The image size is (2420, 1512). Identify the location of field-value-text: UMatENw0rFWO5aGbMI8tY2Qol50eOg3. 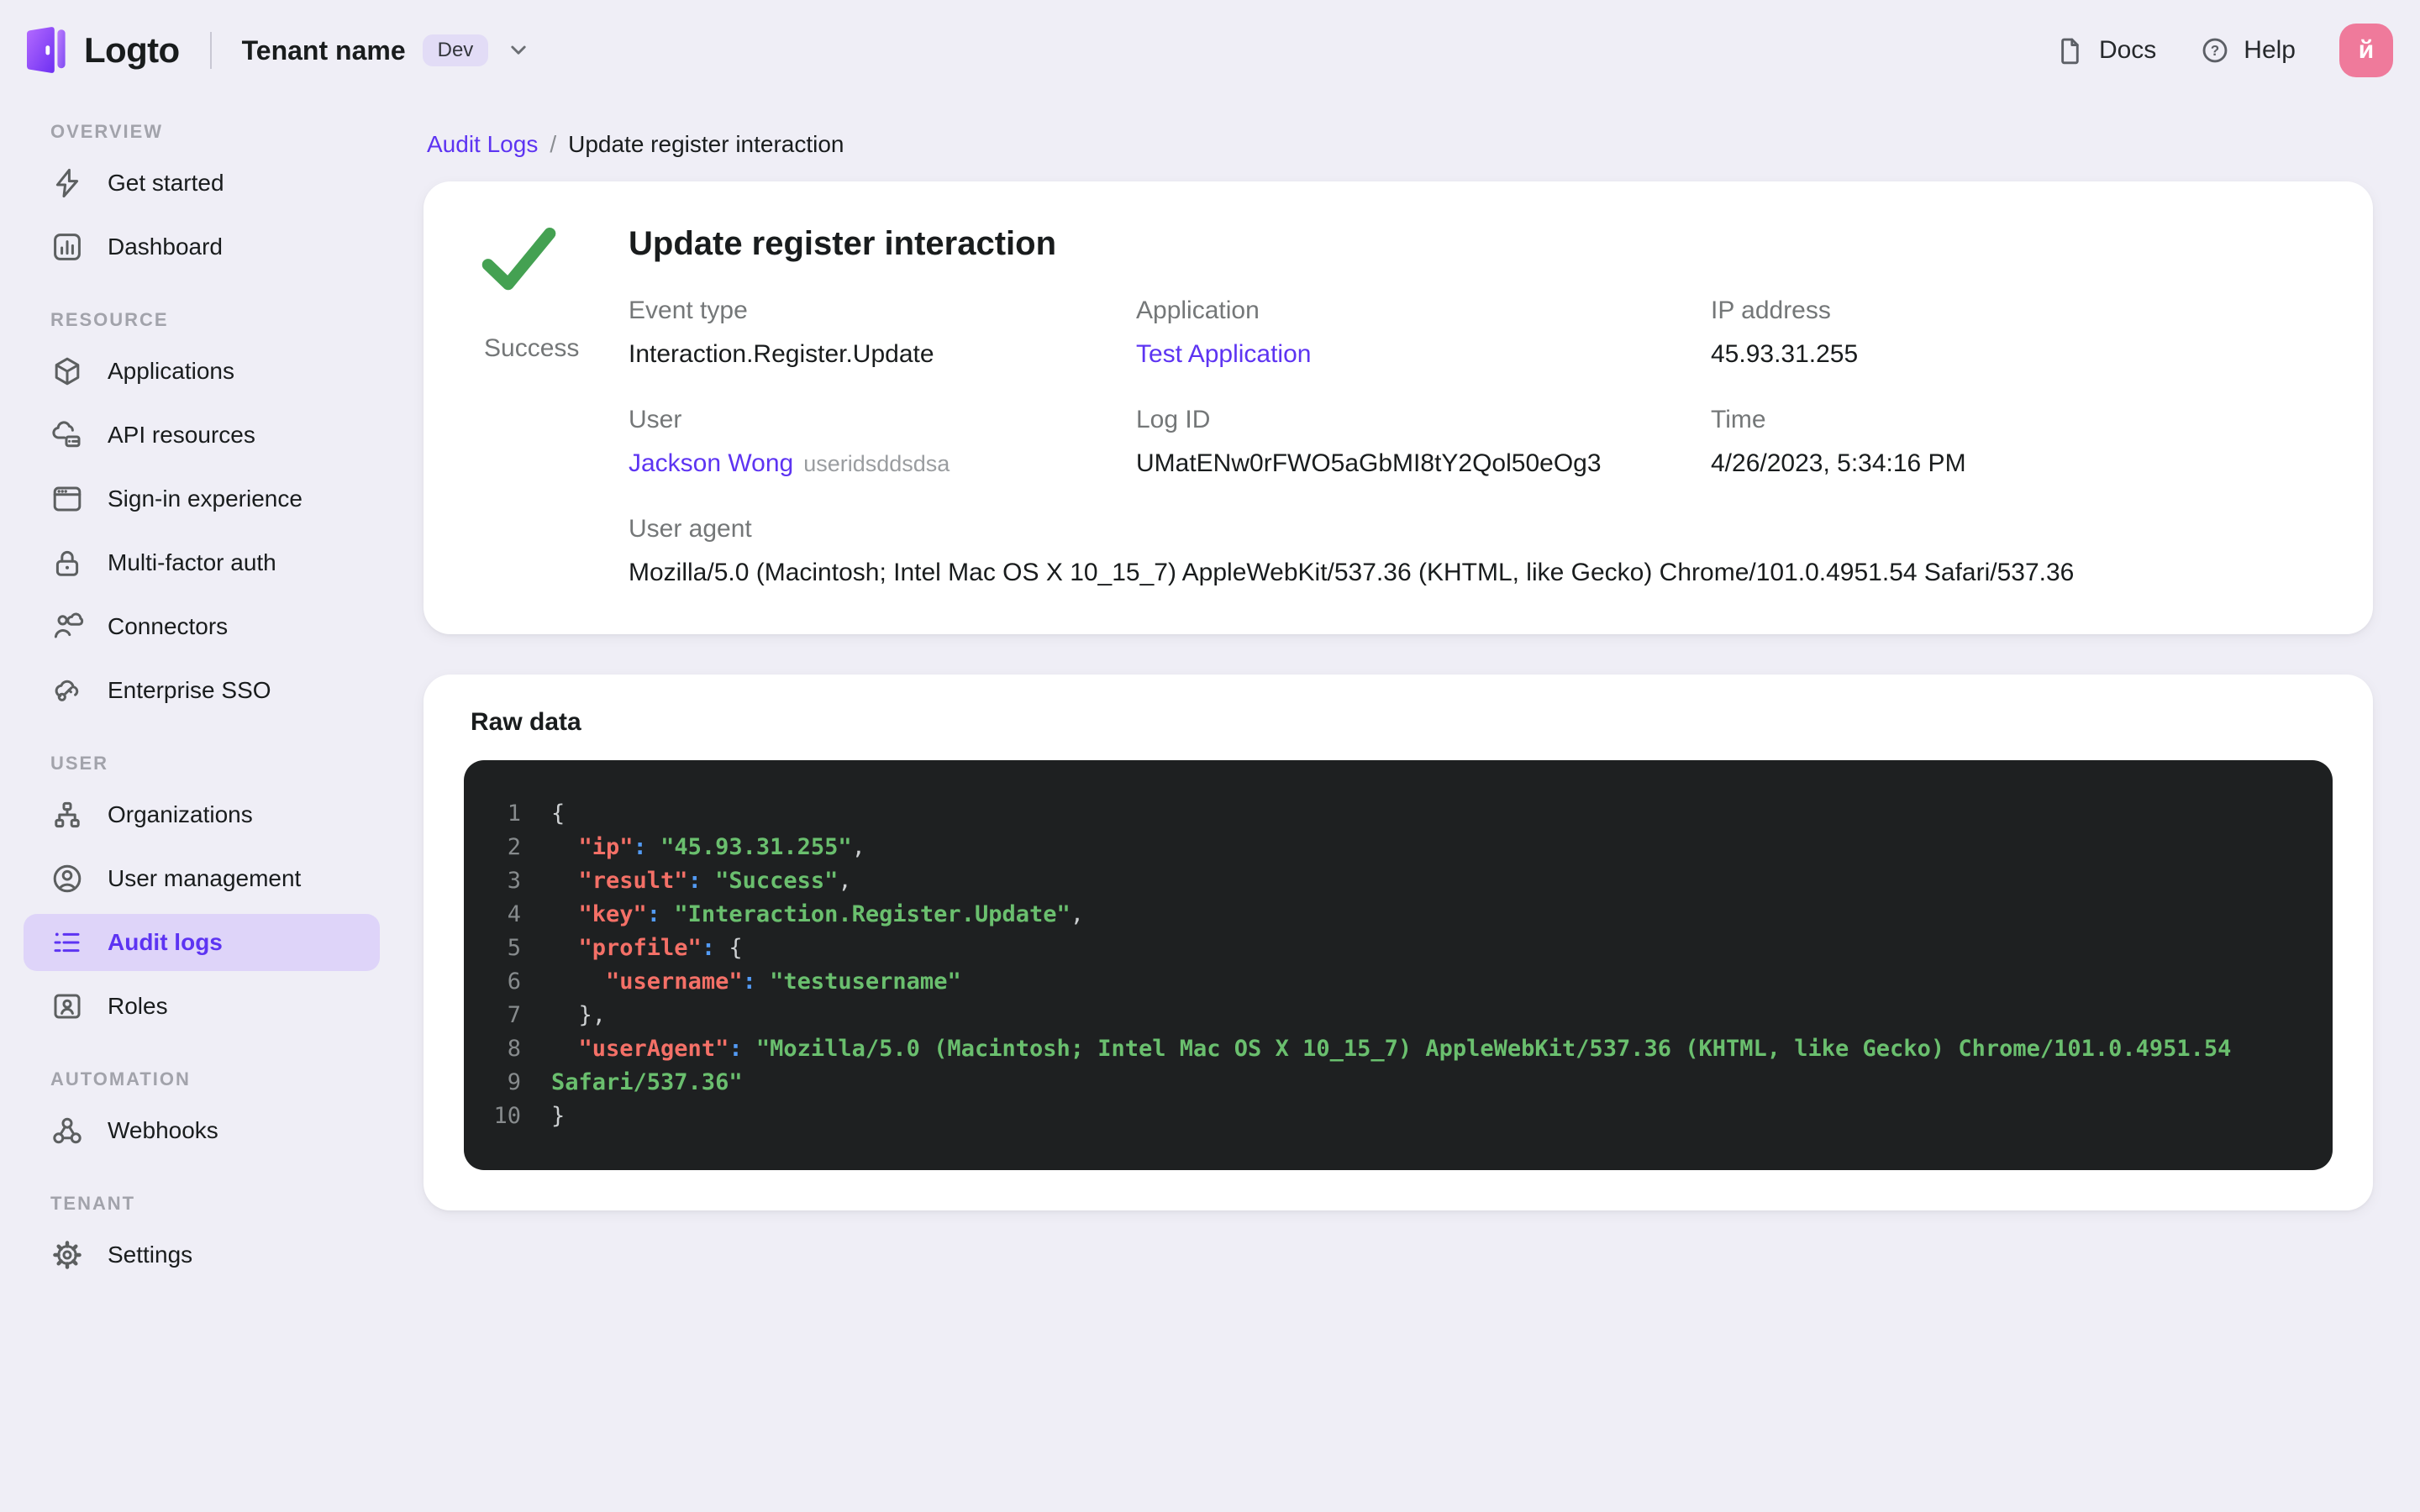
(1369, 463).